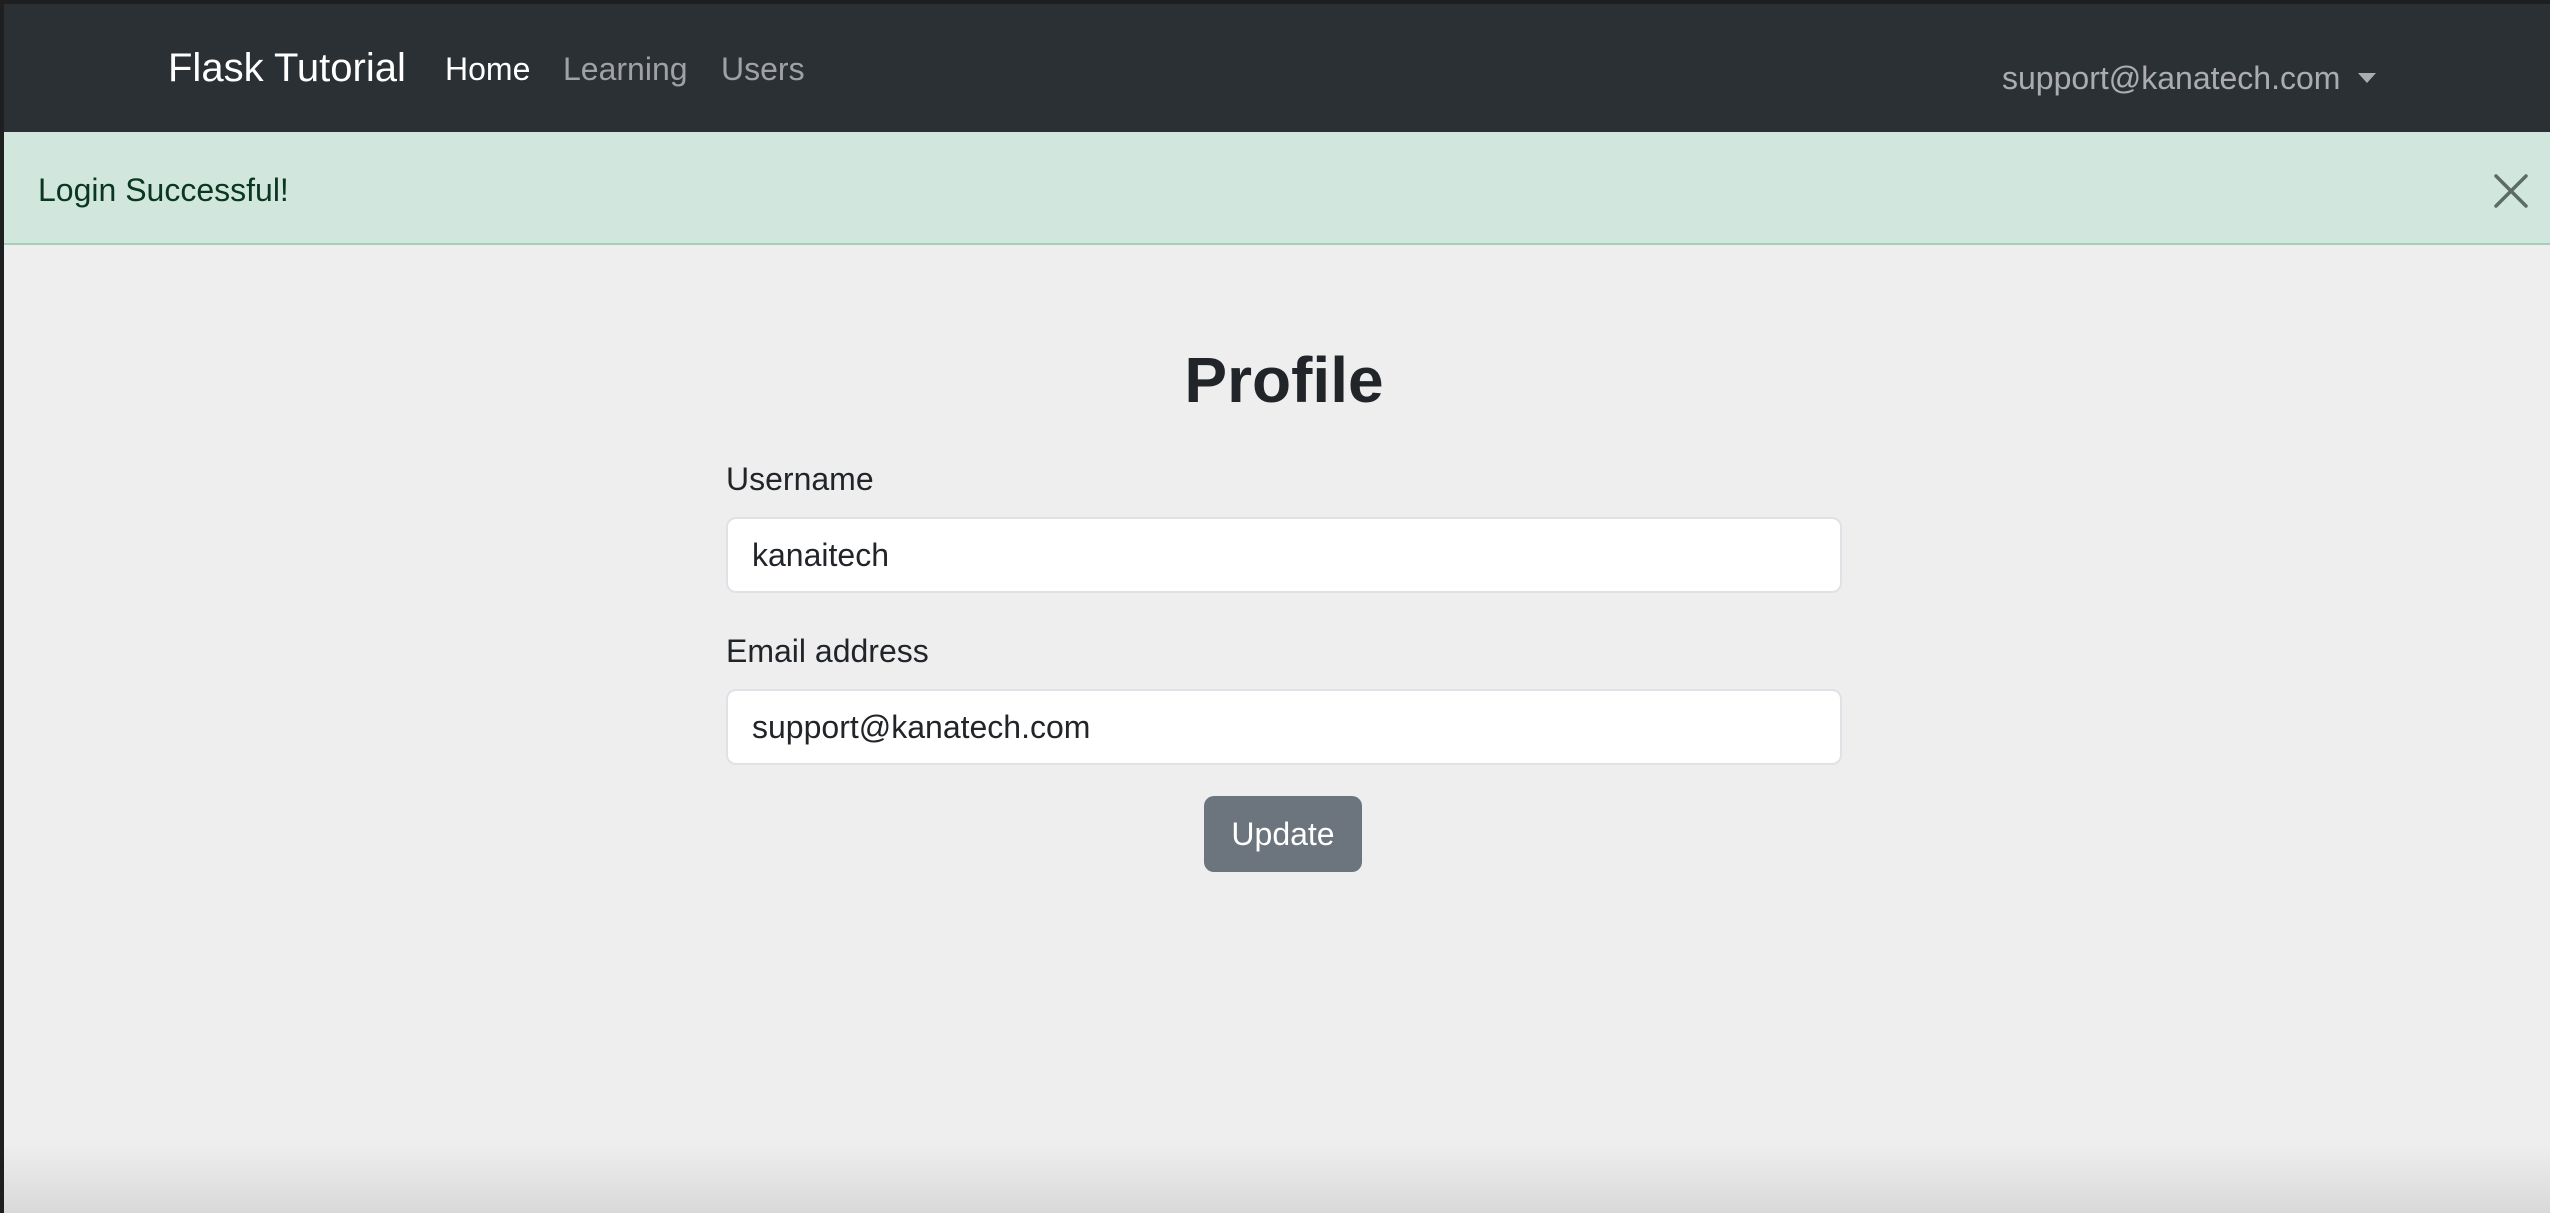 This screenshot has height=1213, width=2550. Describe the element at coordinates (1284, 555) in the screenshot. I see `username-input` at that location.